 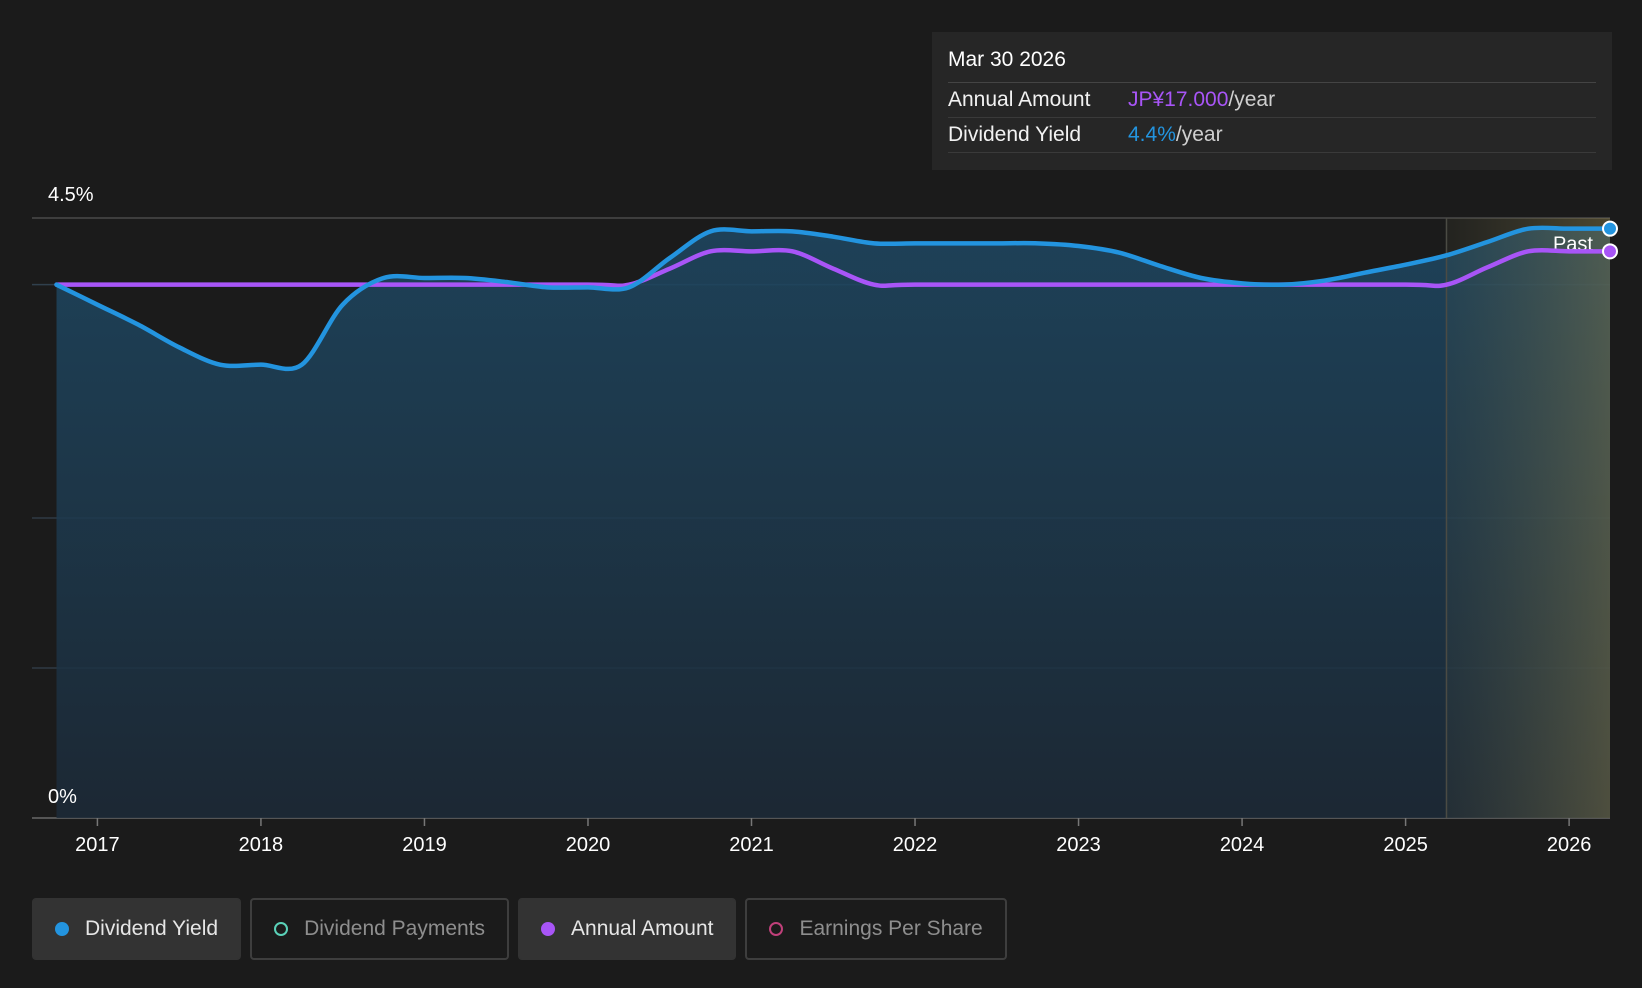 What do you see at coordinates (1610, 228) in the screenshot?
I see `dividend-yield-end-marker` at bounding box center [1610, 228].